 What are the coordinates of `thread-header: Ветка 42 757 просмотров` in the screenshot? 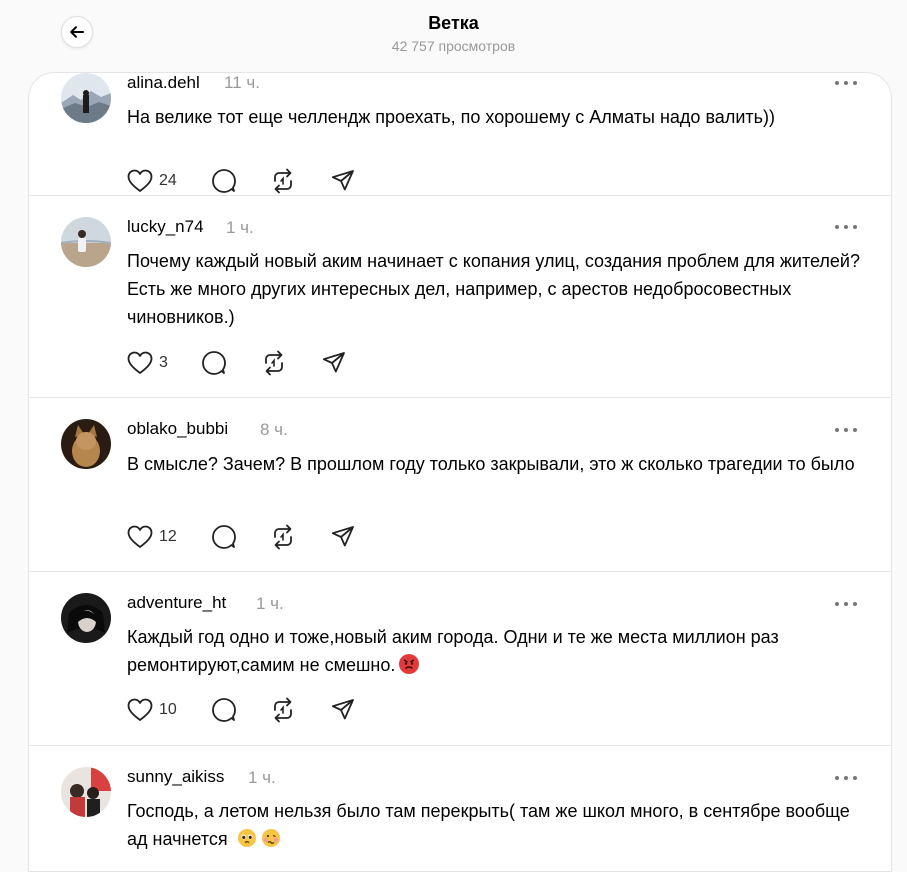 It's located at (453, 36).